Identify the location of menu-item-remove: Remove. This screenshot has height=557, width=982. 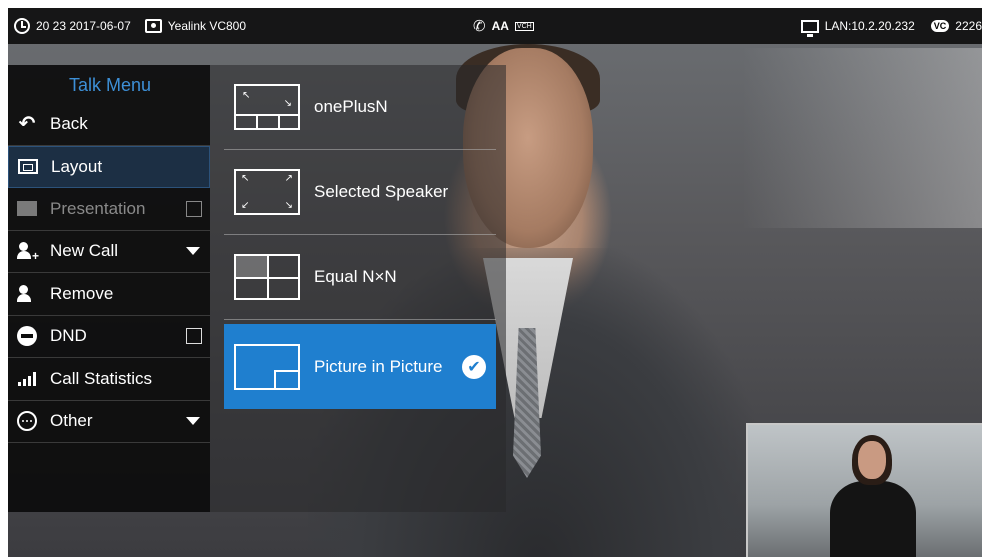
(109, 294).